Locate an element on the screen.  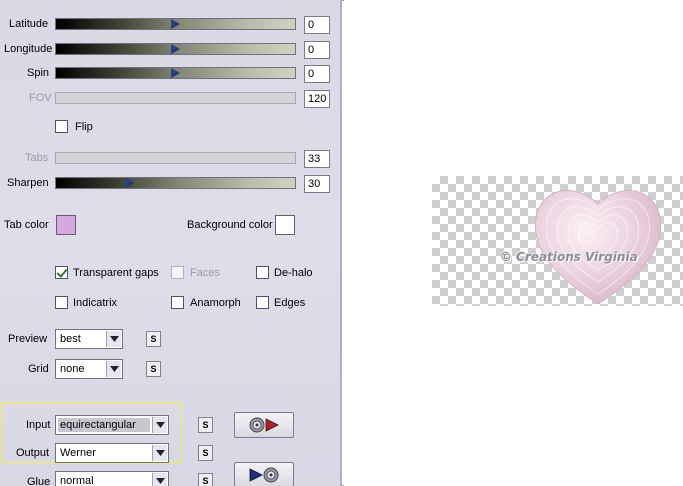
anamorph-checkbox is located at coordinates (177, 302).